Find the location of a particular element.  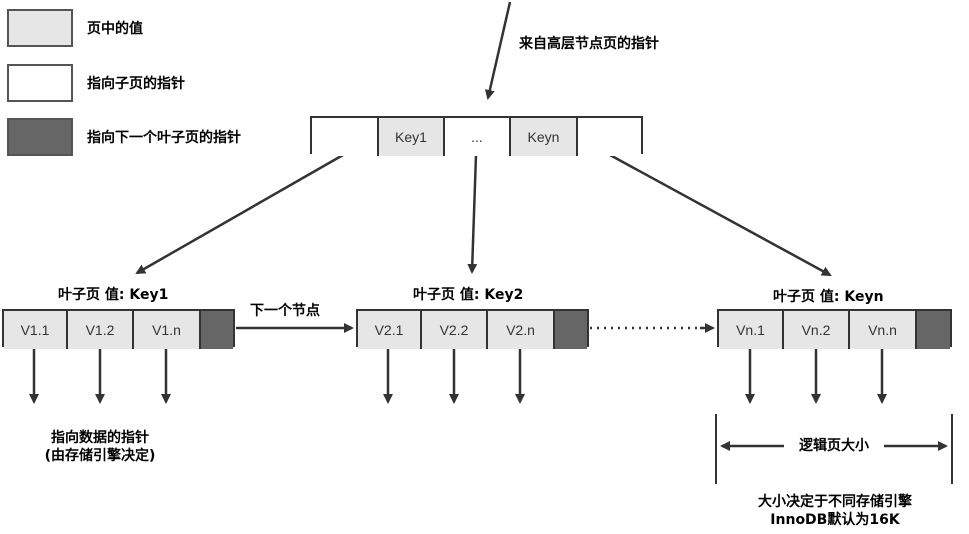

page-size-label: 逻辑页大小 is located at coordinates (834, 446).